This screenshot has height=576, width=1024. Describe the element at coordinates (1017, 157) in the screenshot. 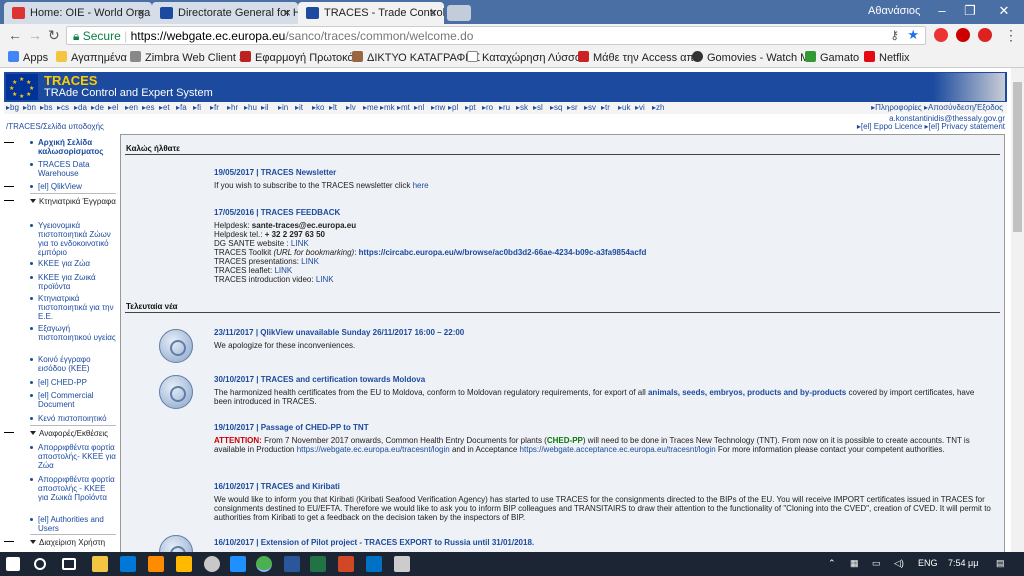

I see `scrollbar-thumb` at that location.